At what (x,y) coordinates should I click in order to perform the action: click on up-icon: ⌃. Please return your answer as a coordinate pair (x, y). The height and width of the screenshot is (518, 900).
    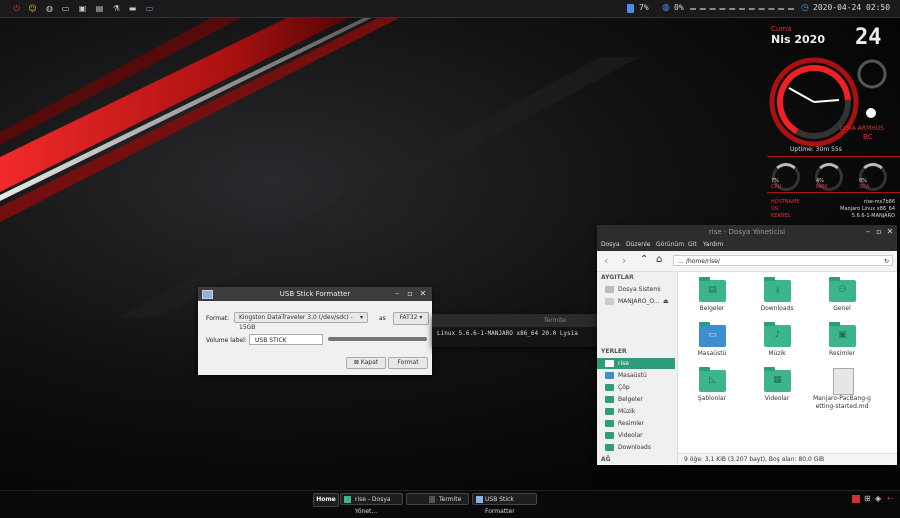
    Looking at the image, I should click on (644, 259).